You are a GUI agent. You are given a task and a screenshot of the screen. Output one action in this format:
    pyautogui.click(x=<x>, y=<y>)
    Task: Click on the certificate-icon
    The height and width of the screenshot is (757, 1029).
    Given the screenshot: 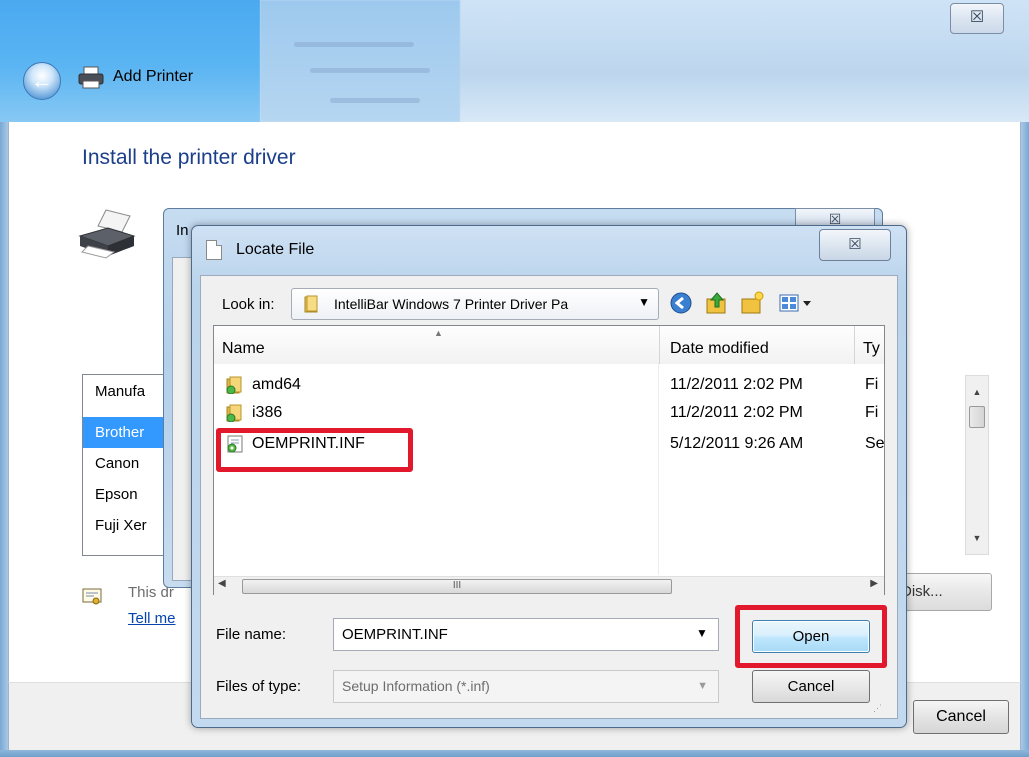 What is the action you would take?
    pyautogui.click(x=92, y=596)
    